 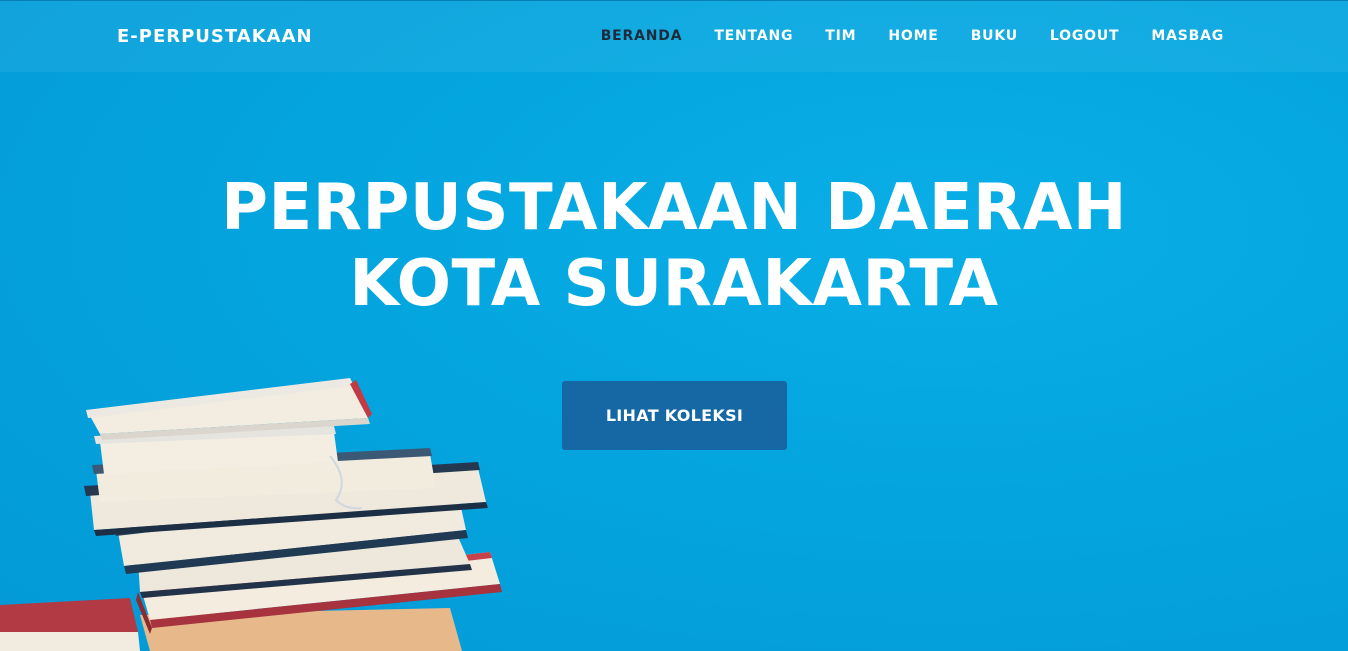 What do you see at coordinates (674, 208) in the screenshot?
I see `hero-title-line1: PERPUSTAKAAN DAERAH` at bounding box center [674, 208].